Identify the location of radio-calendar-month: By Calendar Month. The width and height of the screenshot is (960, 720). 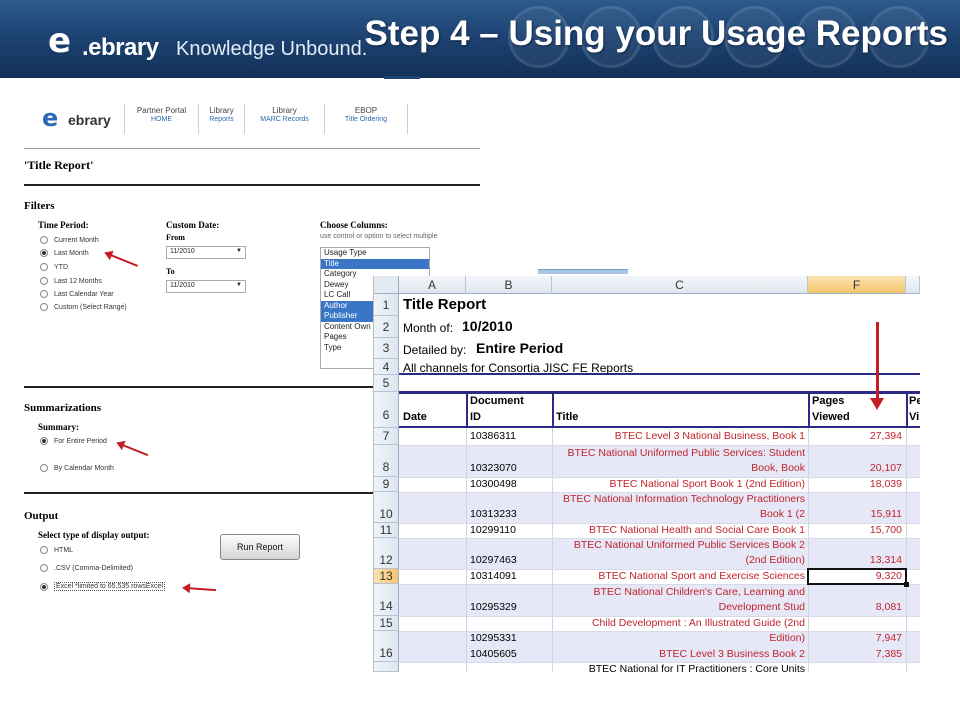
(77, 468).